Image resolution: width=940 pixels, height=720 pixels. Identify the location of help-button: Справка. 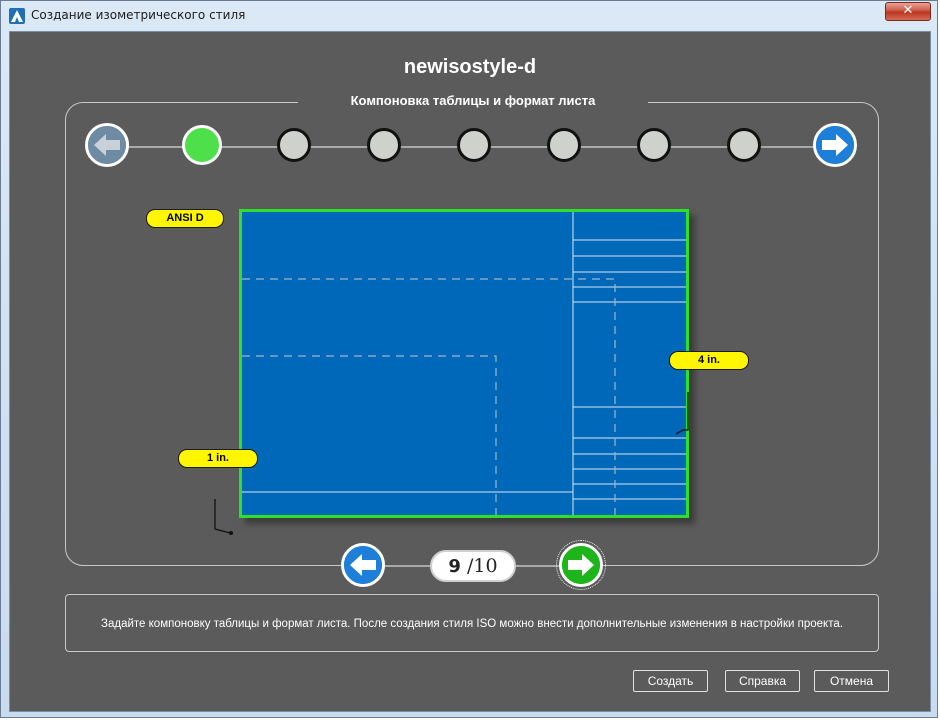
(762, 681).